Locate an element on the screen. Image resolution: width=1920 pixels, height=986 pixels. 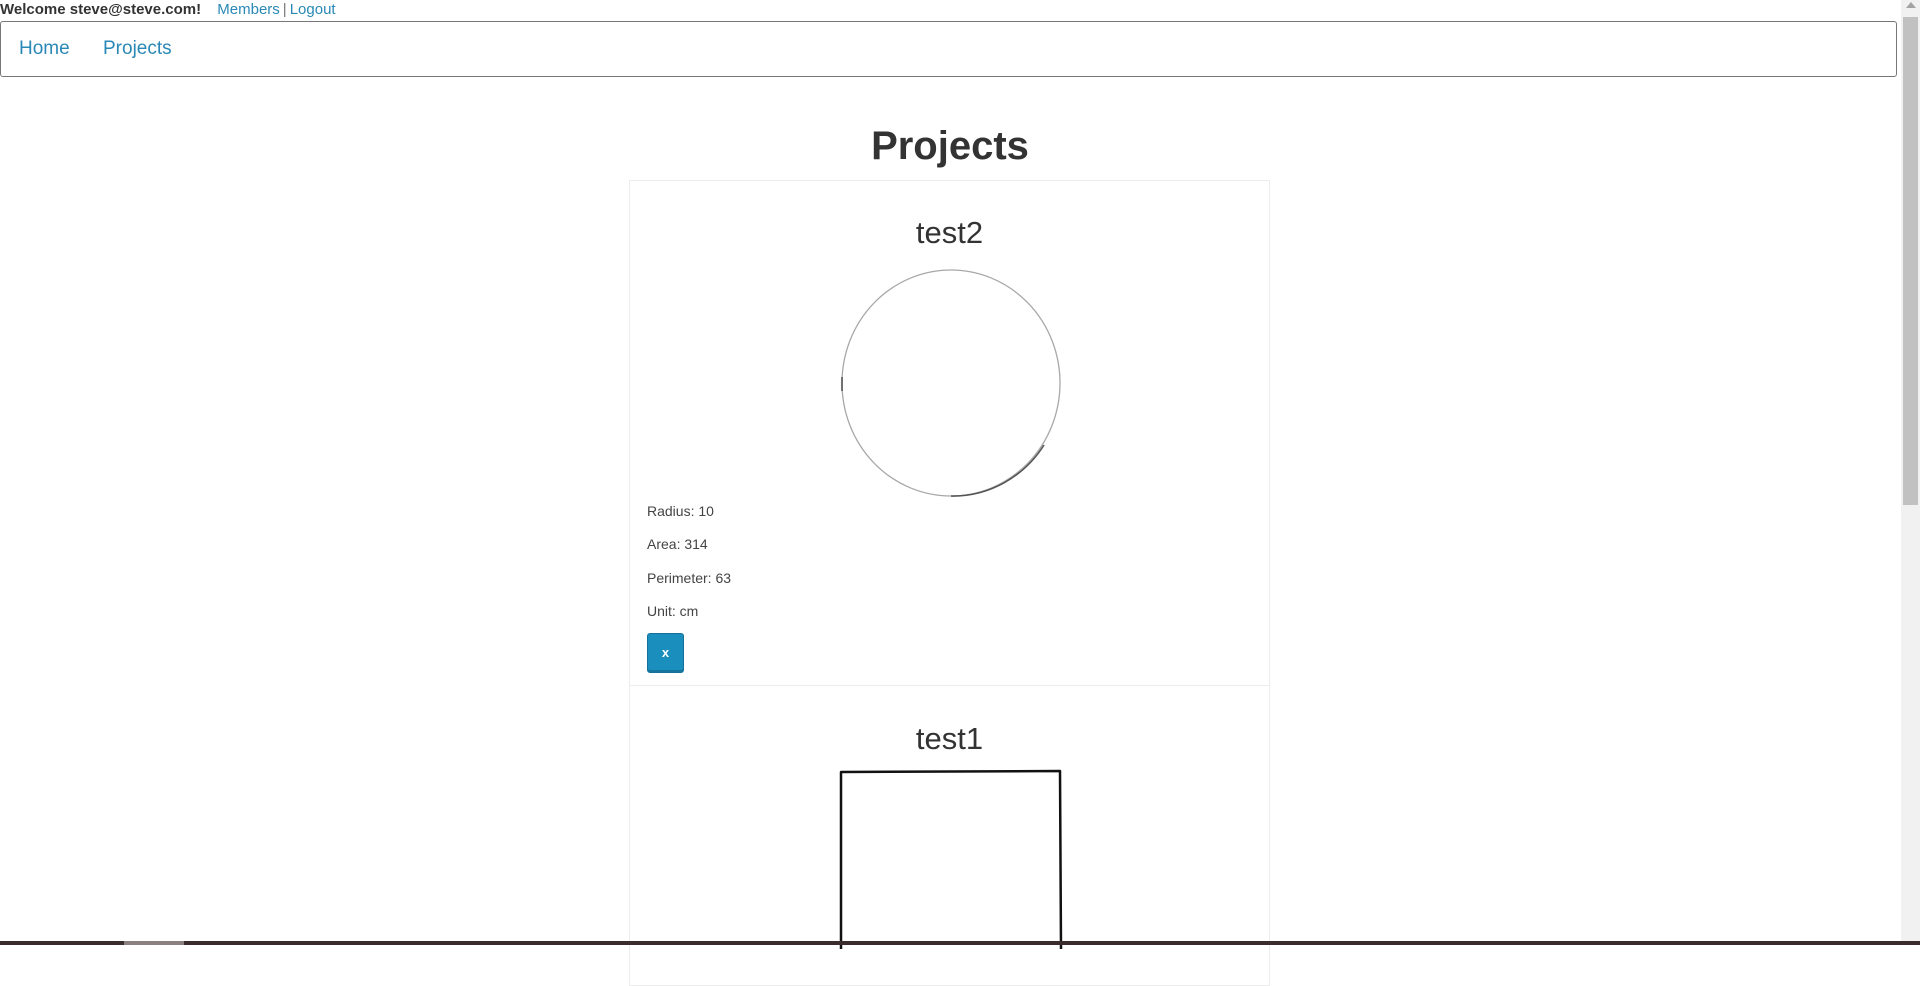
nav-home: Home is located at coordinates (44, 49).